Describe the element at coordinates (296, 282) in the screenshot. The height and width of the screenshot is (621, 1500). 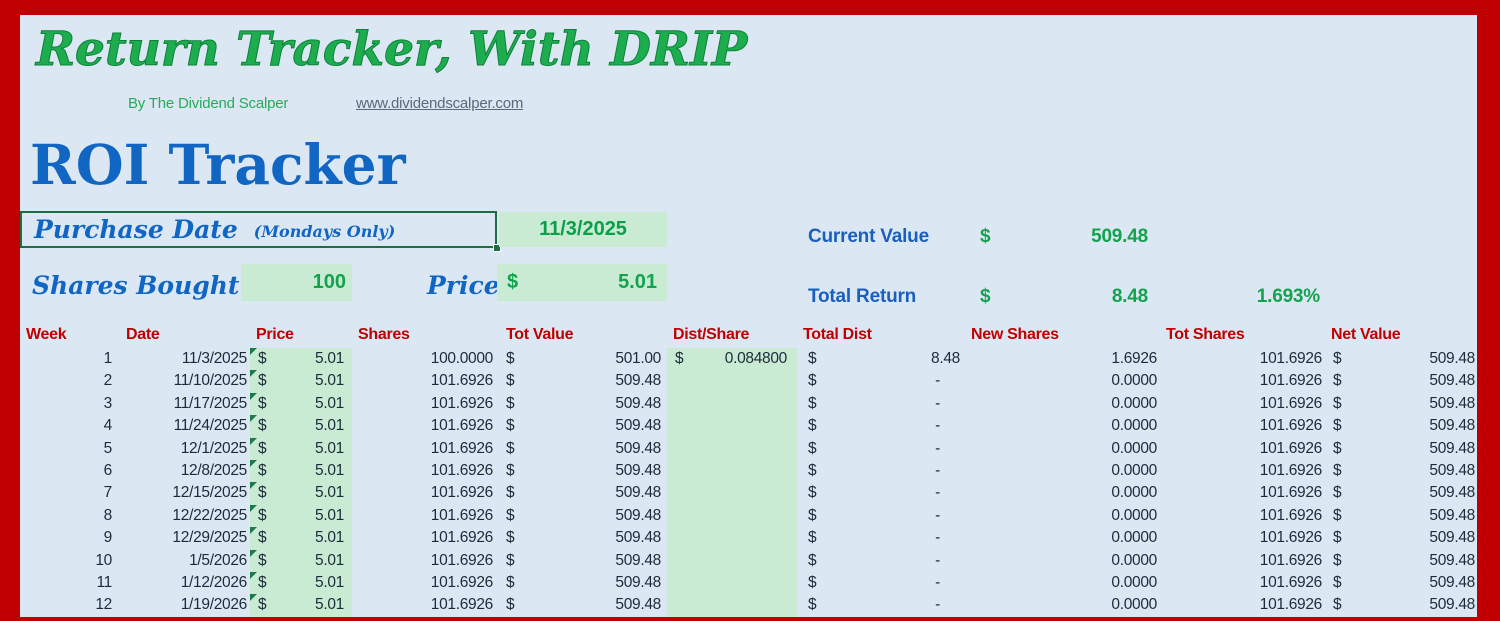
I see `shares-bought-input: 100` at that location.